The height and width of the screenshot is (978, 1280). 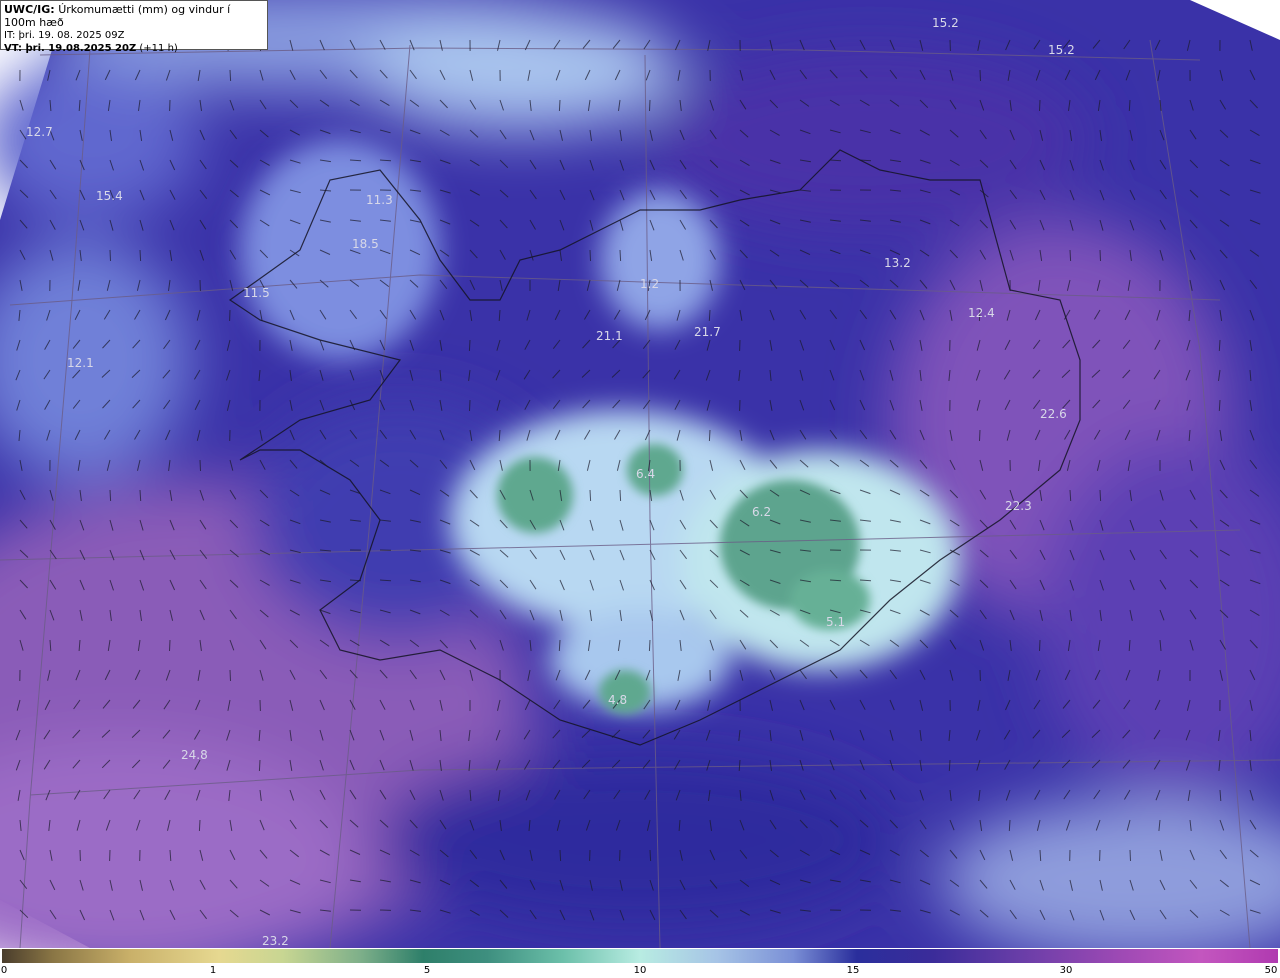 What do you see at coordinates (640, 970) in the screenshot?
I see `colorbar-tick: 10` at bounding box center [640, 970].